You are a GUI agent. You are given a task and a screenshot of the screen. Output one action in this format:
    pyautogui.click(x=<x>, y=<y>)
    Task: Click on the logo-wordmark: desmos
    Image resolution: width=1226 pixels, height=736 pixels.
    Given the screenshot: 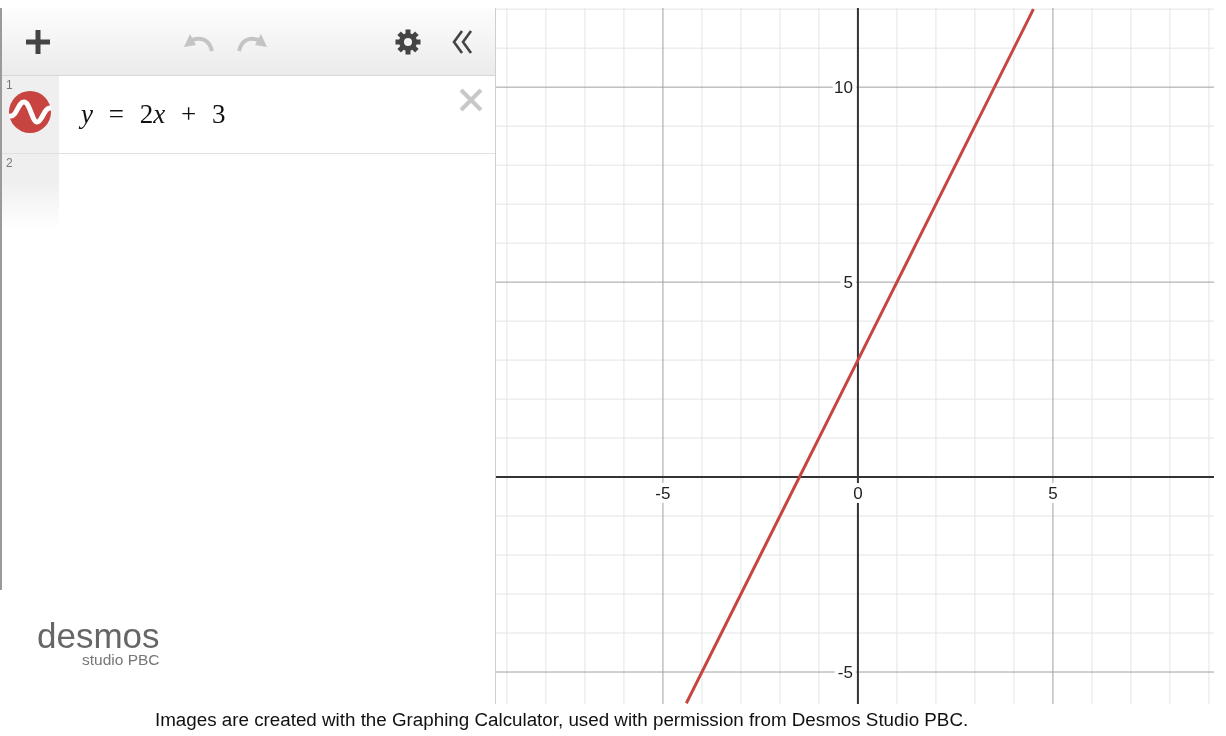 What is the action you would take?
    pyautogui.click(x=98, y=635)
    